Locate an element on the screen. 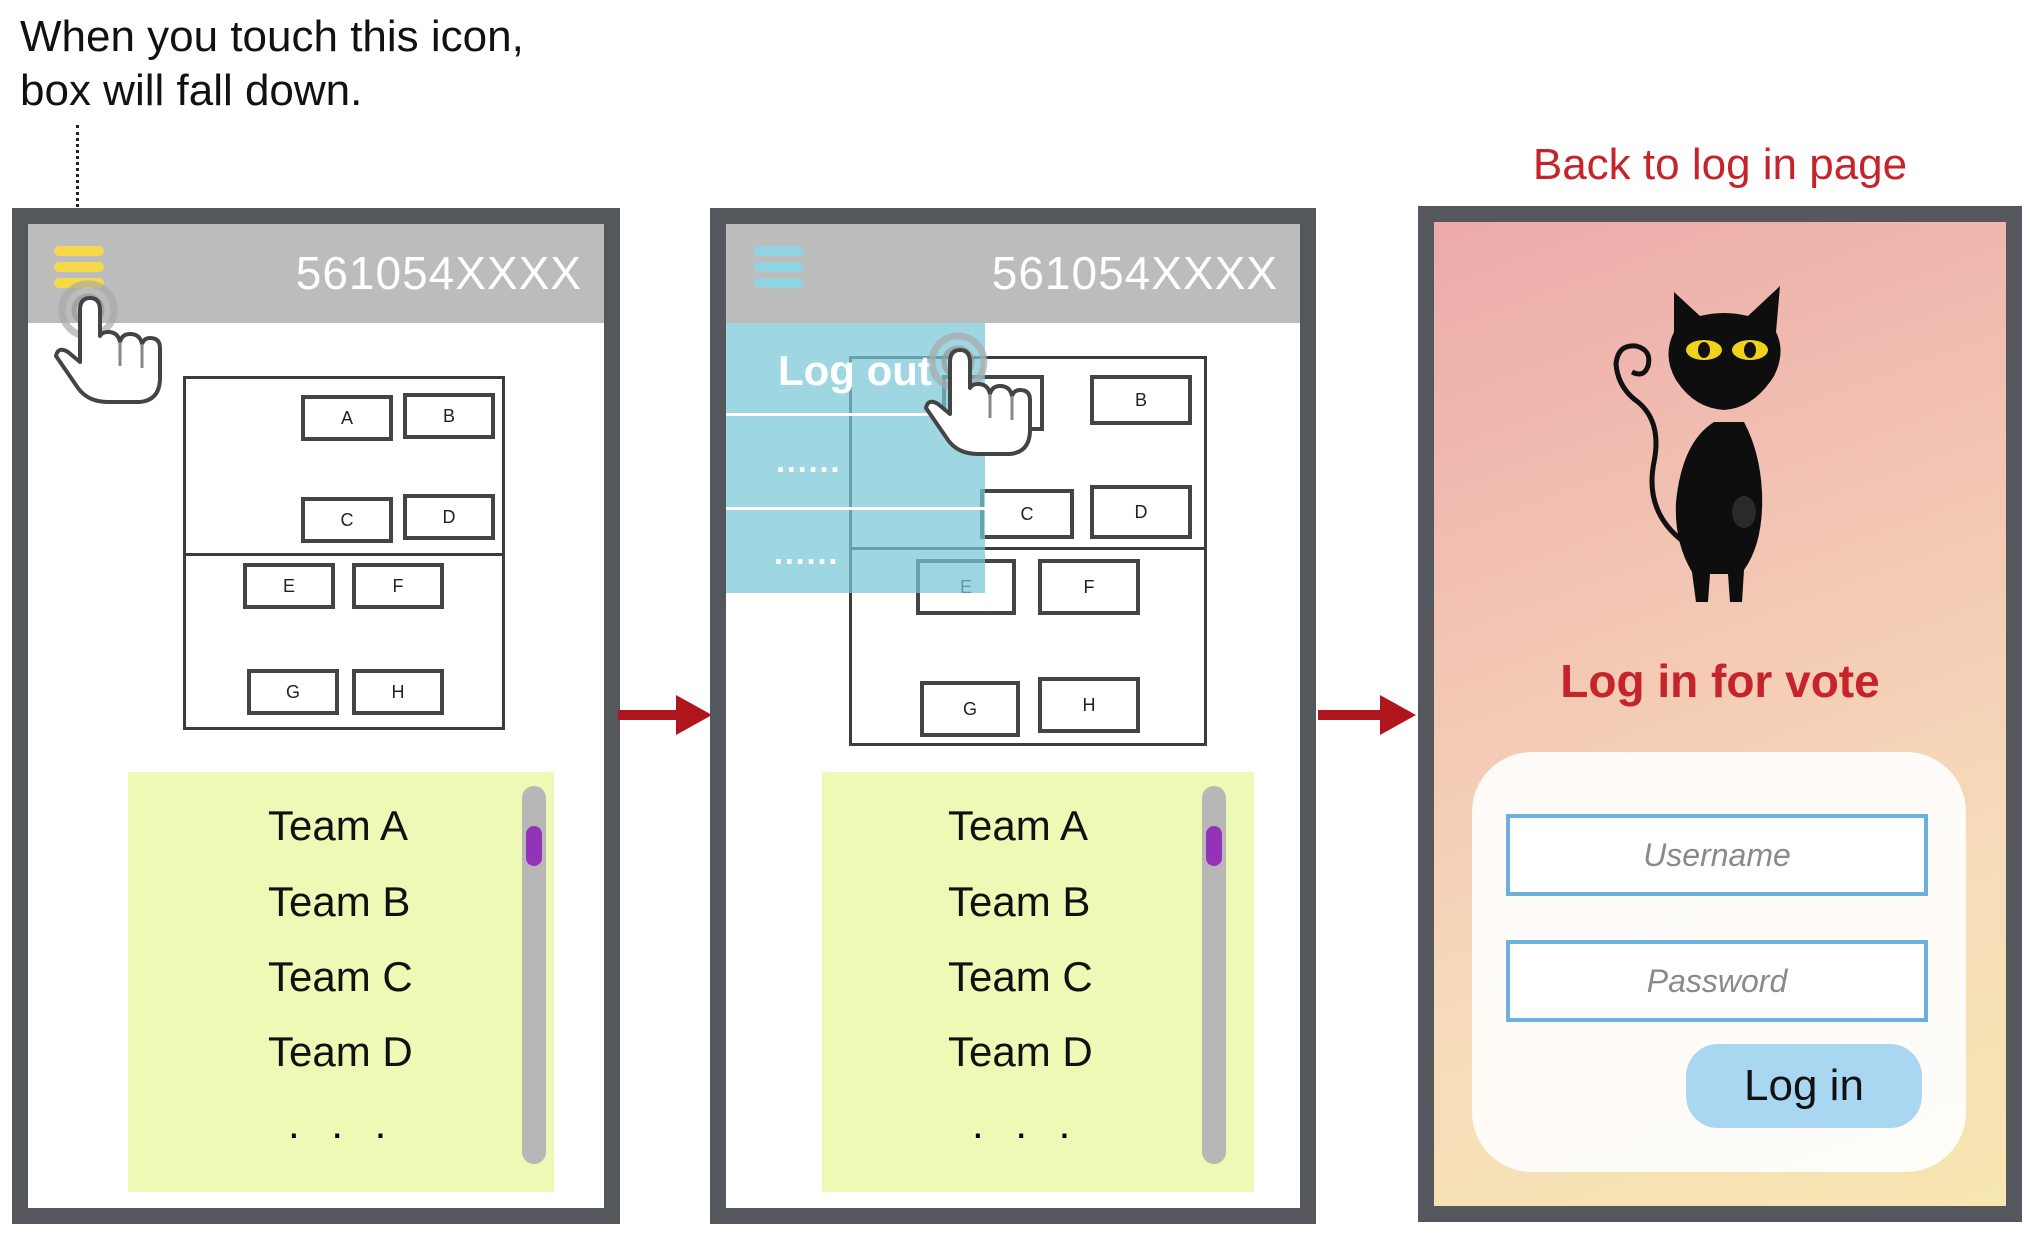 The width and height of the screenshot is (2030, 1237). menu-separator is located at coordinates (855, 508).